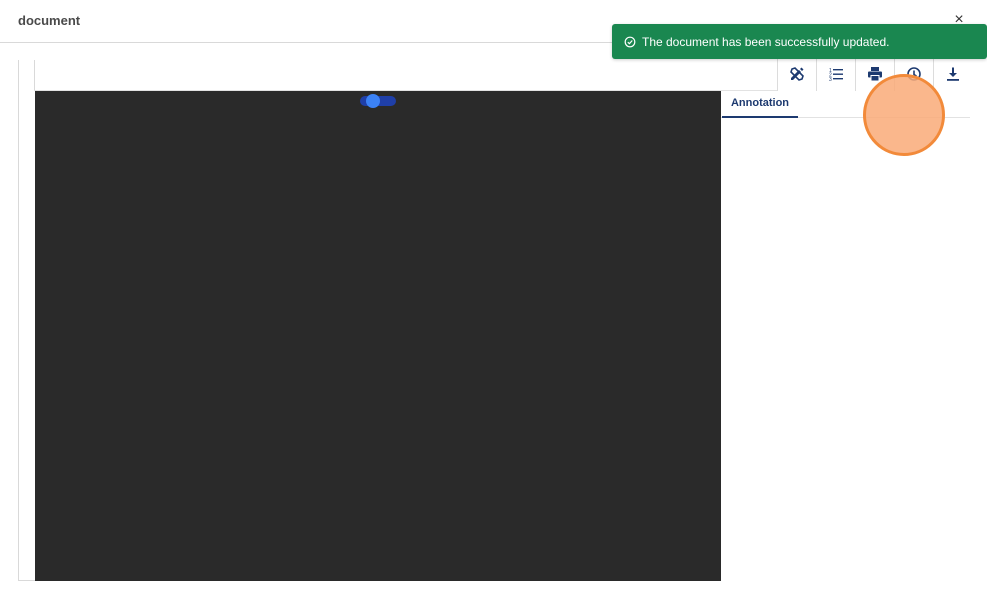 The height and width of the screenshot is (599, 987). What do you see at coordinates (49, 20) in the screenshot?
I see `dialog-title: document` at bounding box center [49, 20].